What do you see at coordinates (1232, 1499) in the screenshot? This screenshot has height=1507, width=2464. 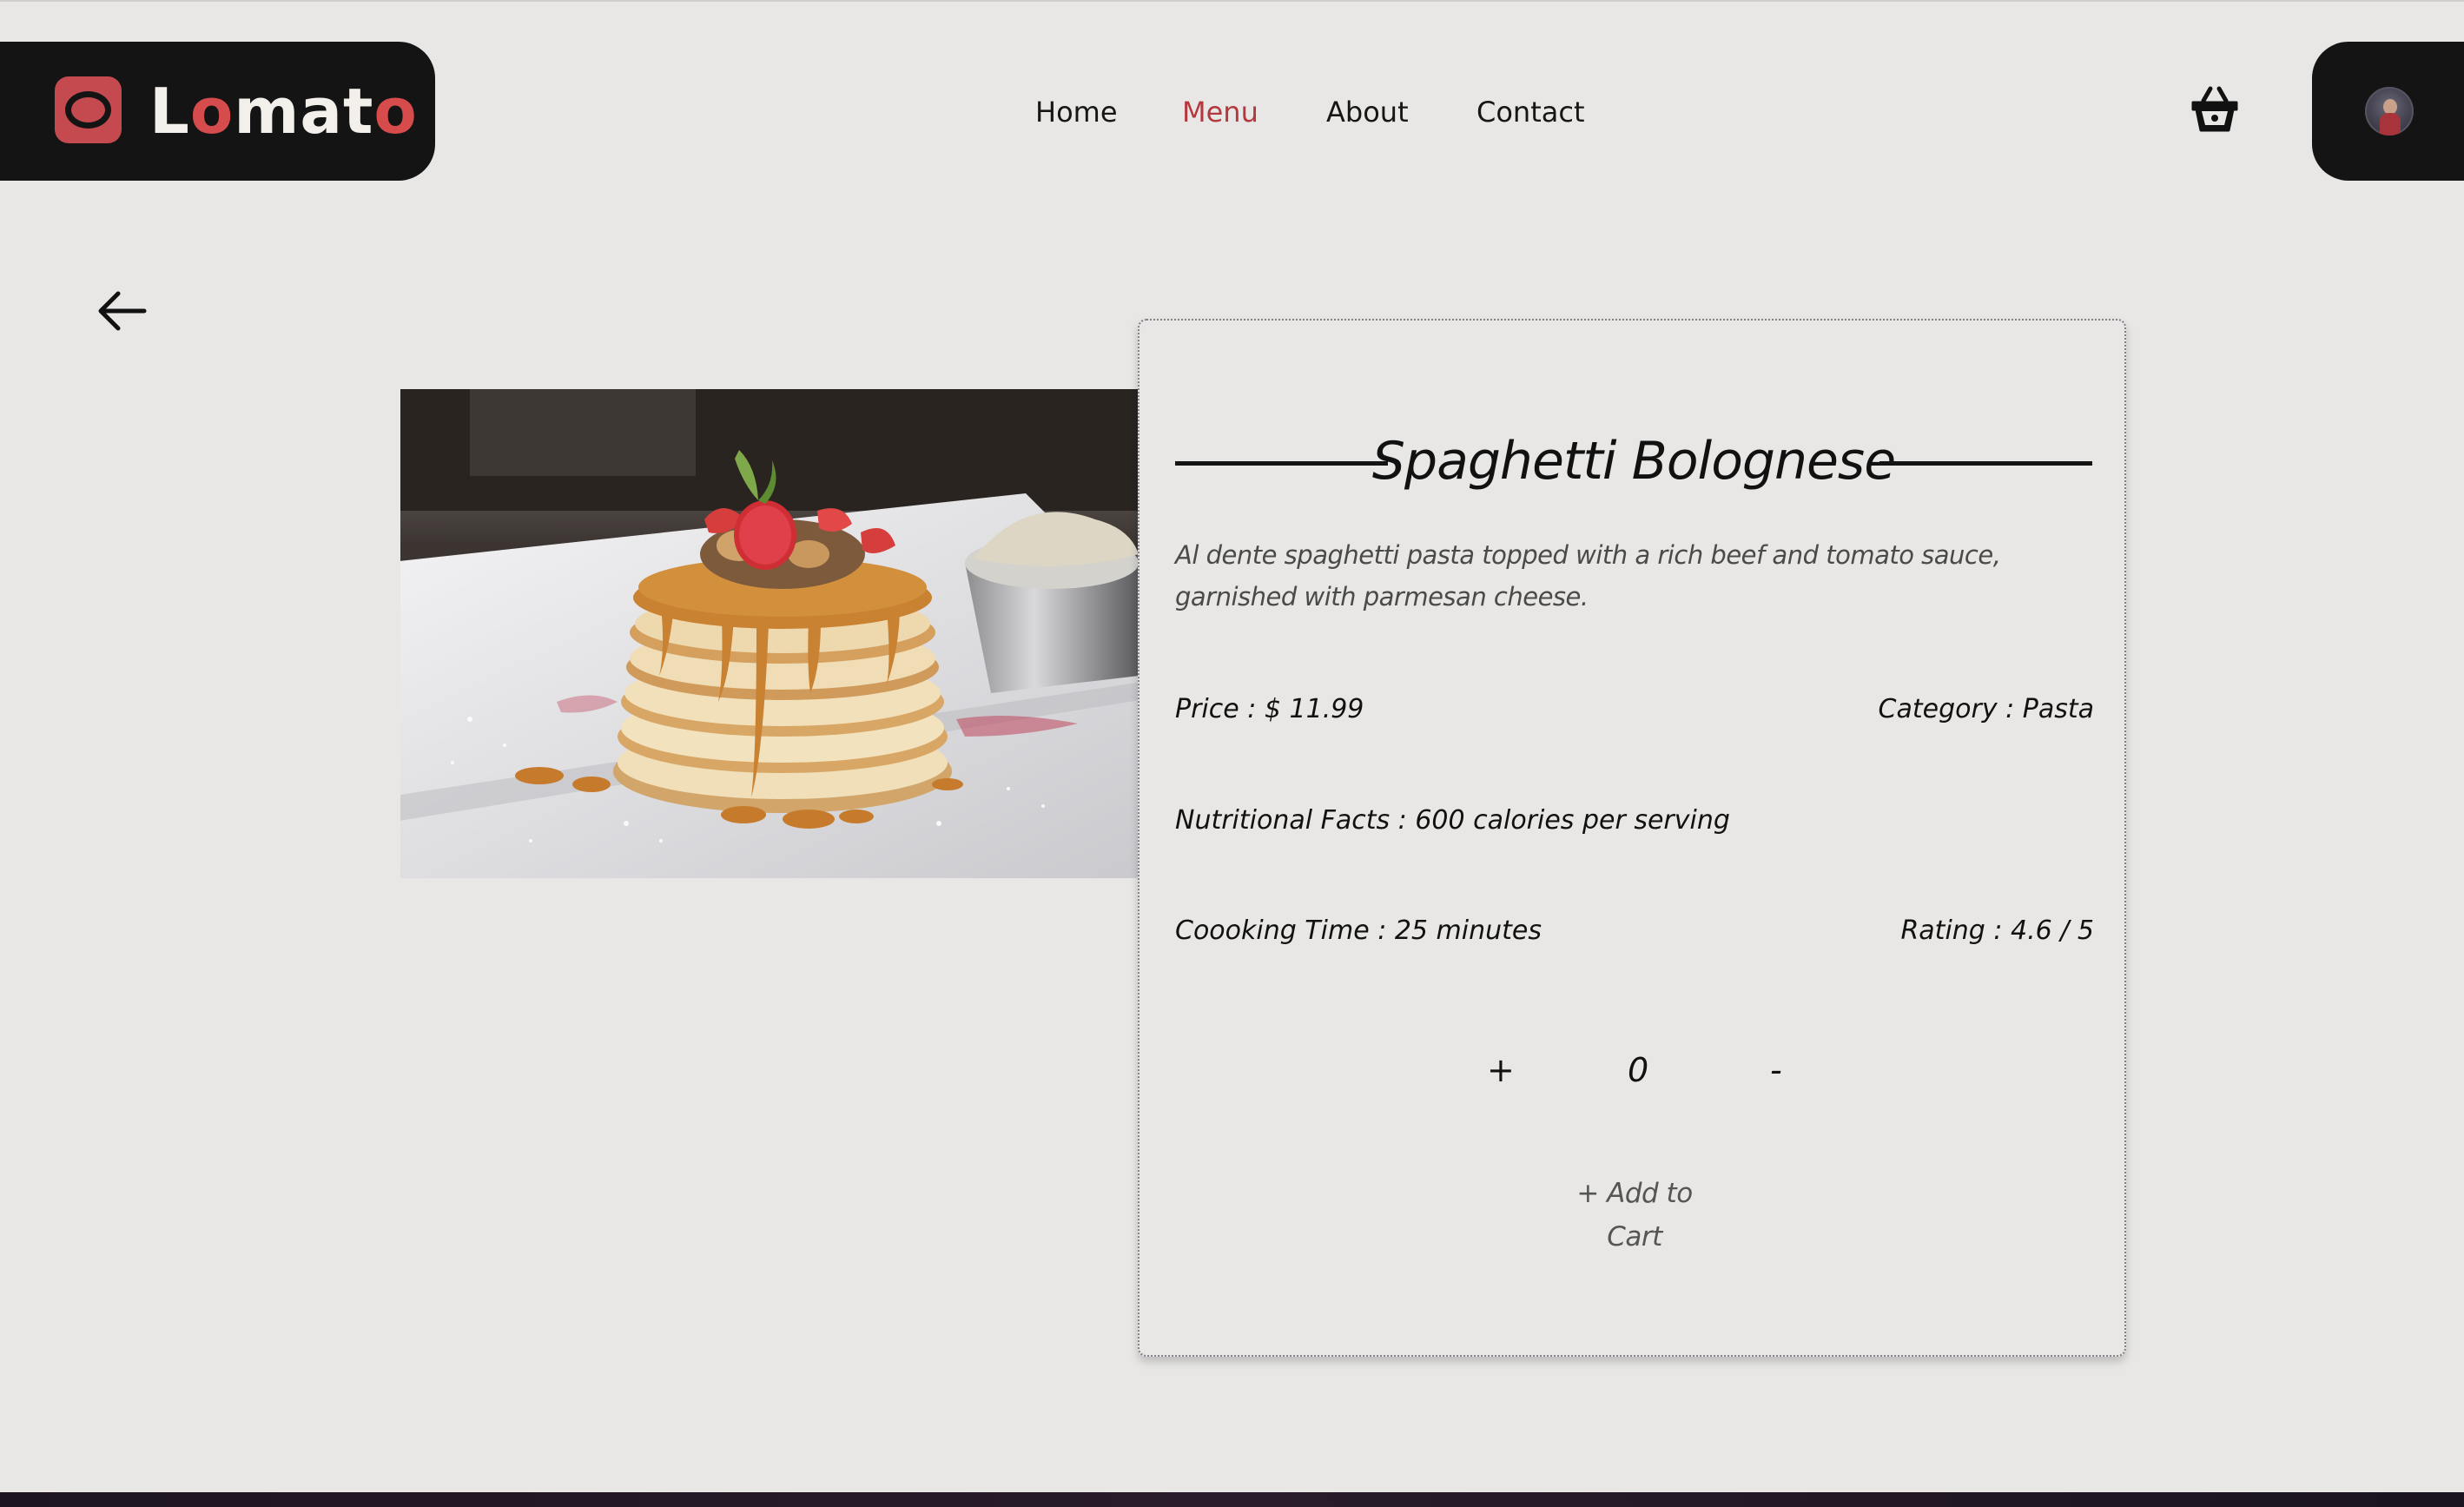 I see `bottom-edge-strip` at bounding box center [1232, 1499].